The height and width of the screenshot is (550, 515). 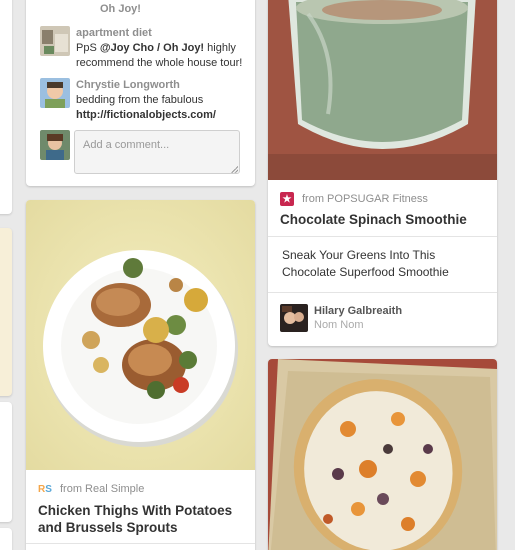 I want to click on pinner-info: Hilary Galbreaith Nom Nom, so click(x=341, y=318).